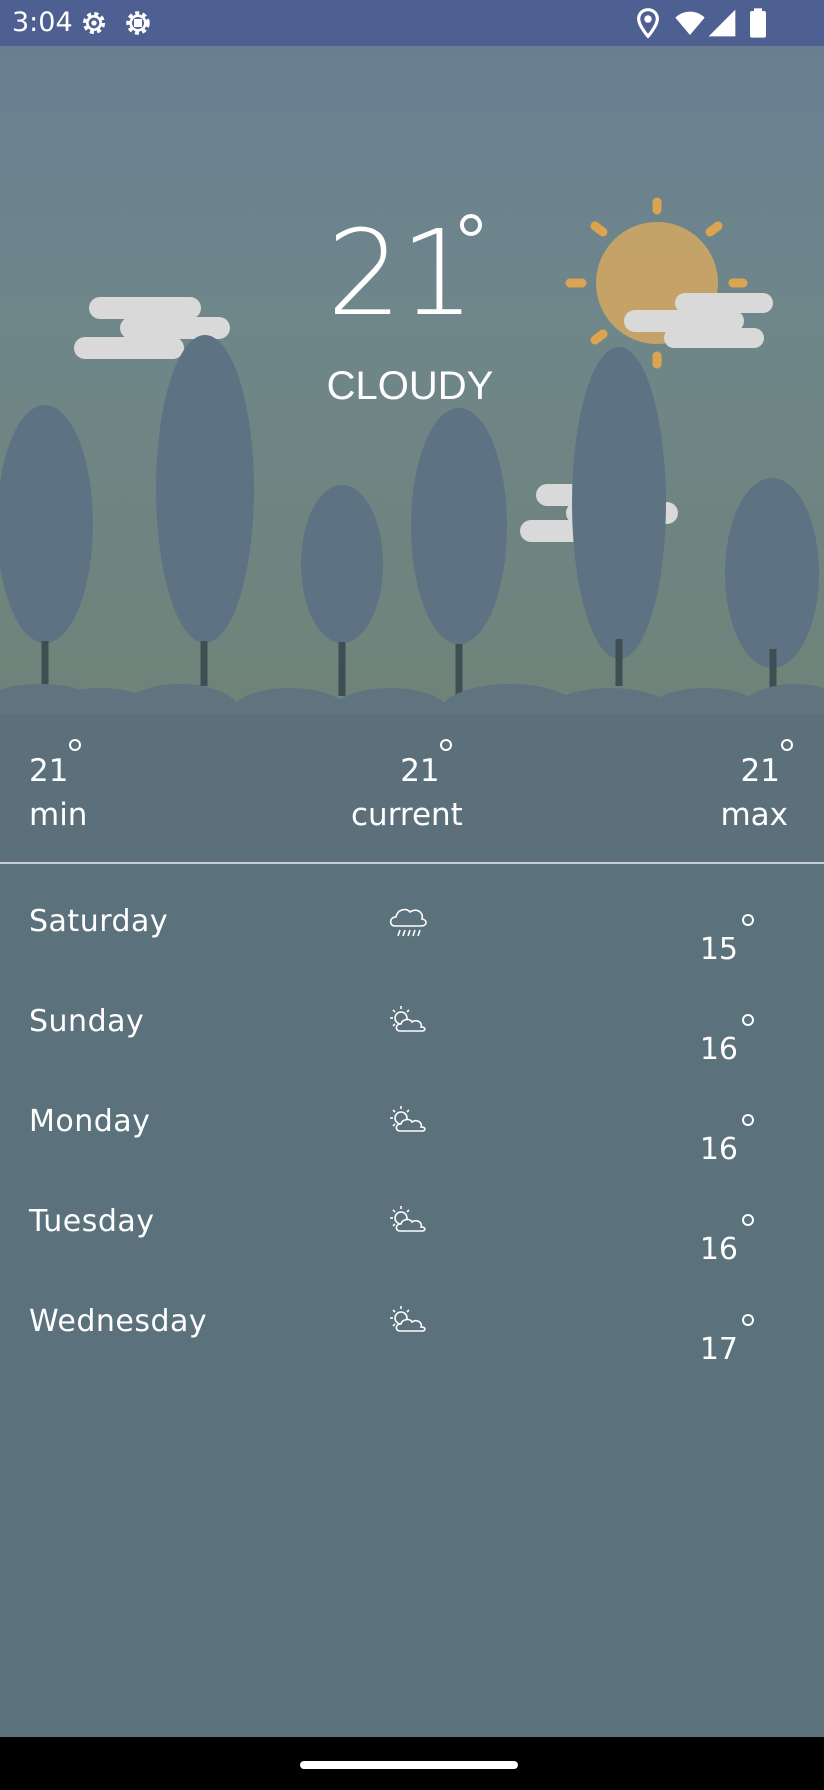 This screenshot has height=1790, width=824. What do you see at coordinates (87, 1021) in the screenshot?
I see `day-name: Sunday` at bounding box center [87, 1021].